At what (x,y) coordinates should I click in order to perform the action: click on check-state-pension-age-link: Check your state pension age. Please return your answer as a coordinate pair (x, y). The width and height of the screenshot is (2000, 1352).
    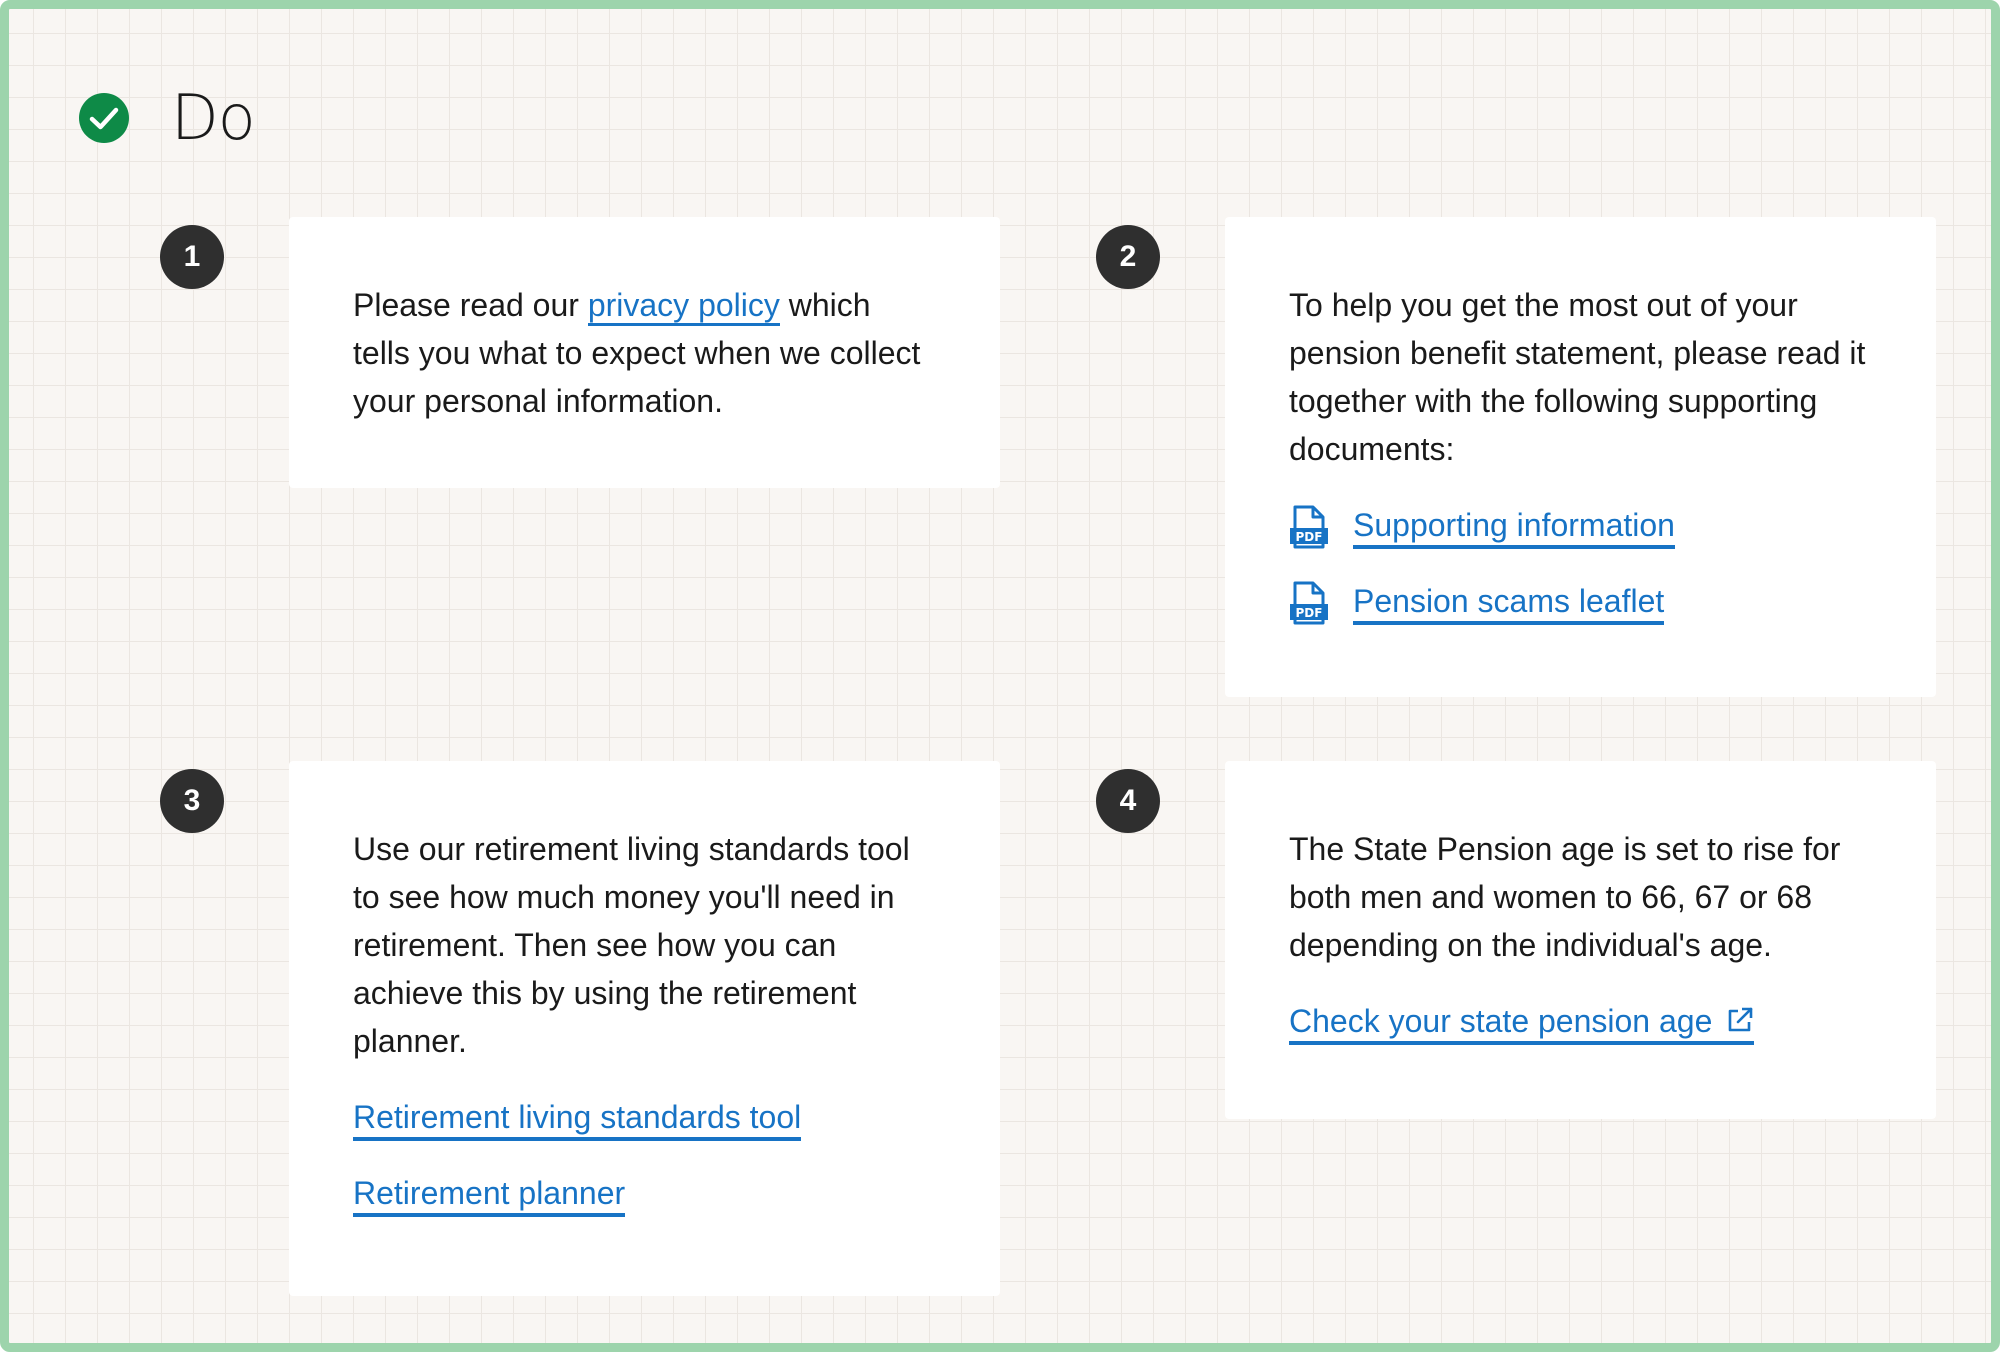
    Looking at the image, I should click on (1522, 1023).